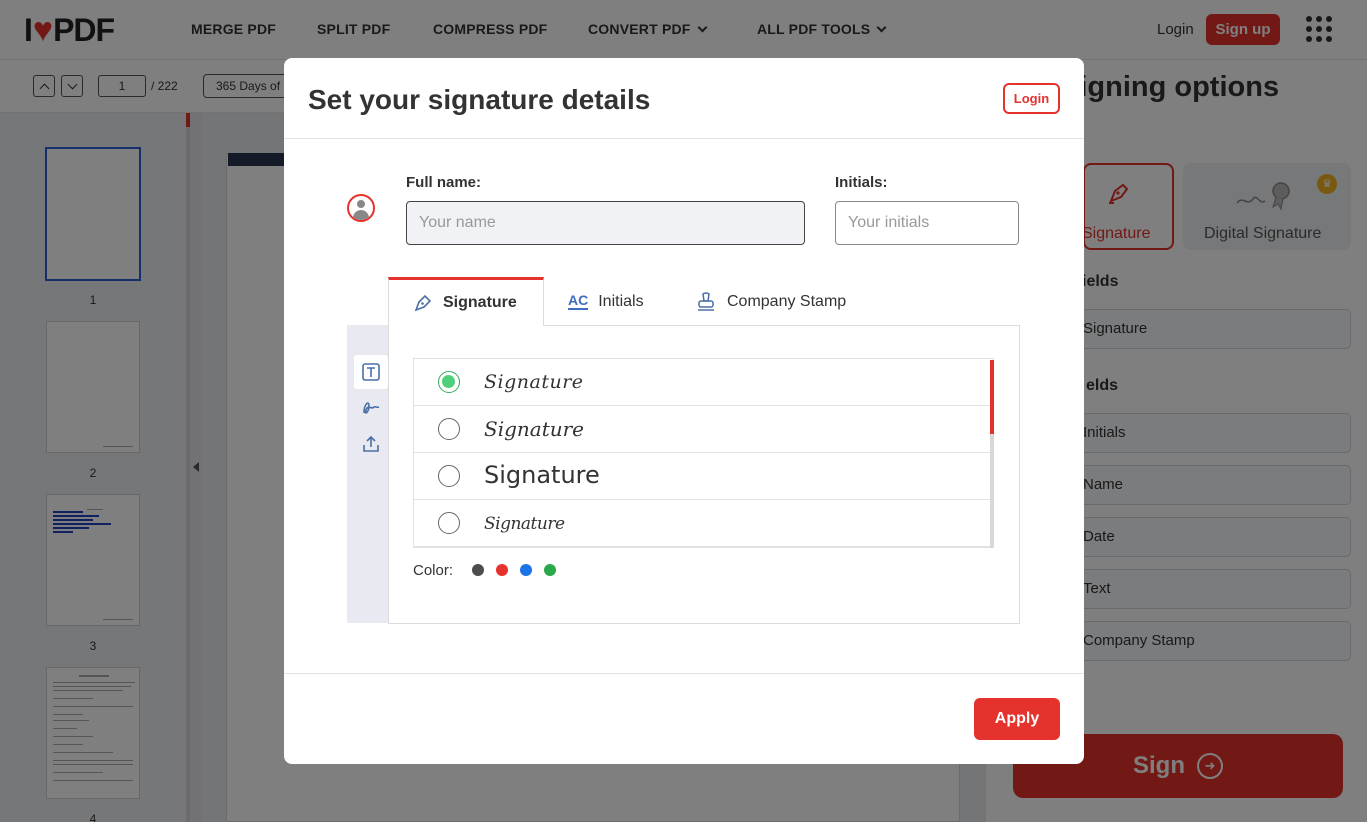 The height and width of the screenshot is (822, 1367). What do you see at coordinates (478, 570) in the screenshot?
I see `color-swatch-dark` at bounding box center [478, 570].